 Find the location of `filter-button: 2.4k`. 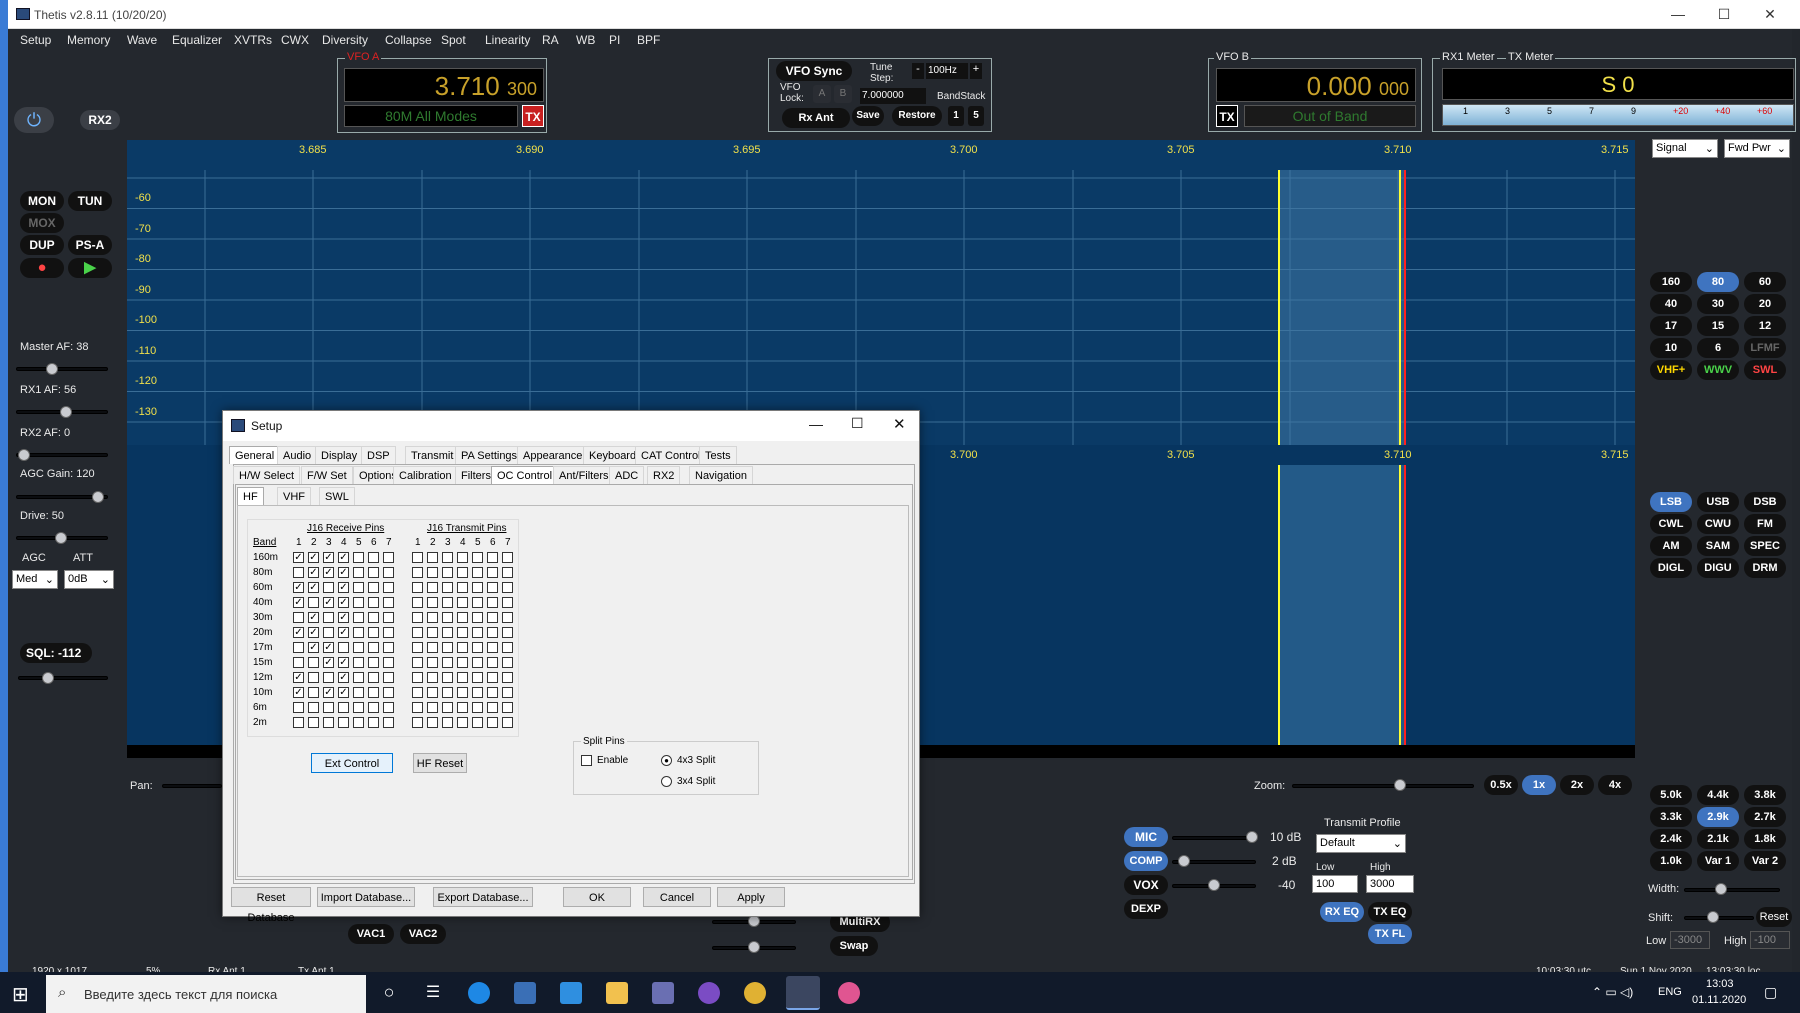

filter-button: 2.4k is located at coordinates (1671, 839).